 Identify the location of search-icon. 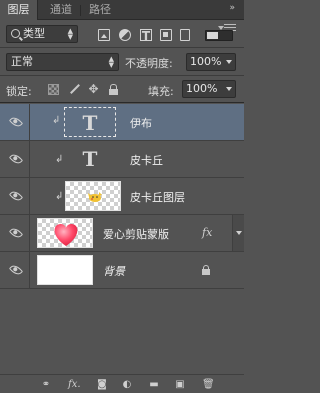
(15, 33).